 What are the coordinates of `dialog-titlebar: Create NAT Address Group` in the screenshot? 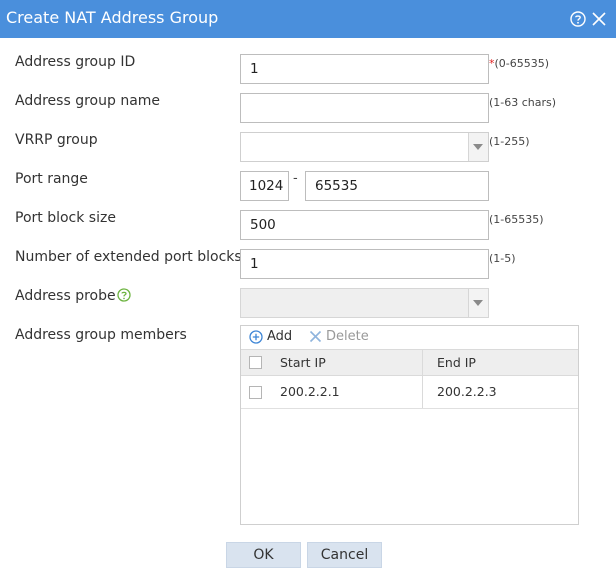 It's located at (308, 19).